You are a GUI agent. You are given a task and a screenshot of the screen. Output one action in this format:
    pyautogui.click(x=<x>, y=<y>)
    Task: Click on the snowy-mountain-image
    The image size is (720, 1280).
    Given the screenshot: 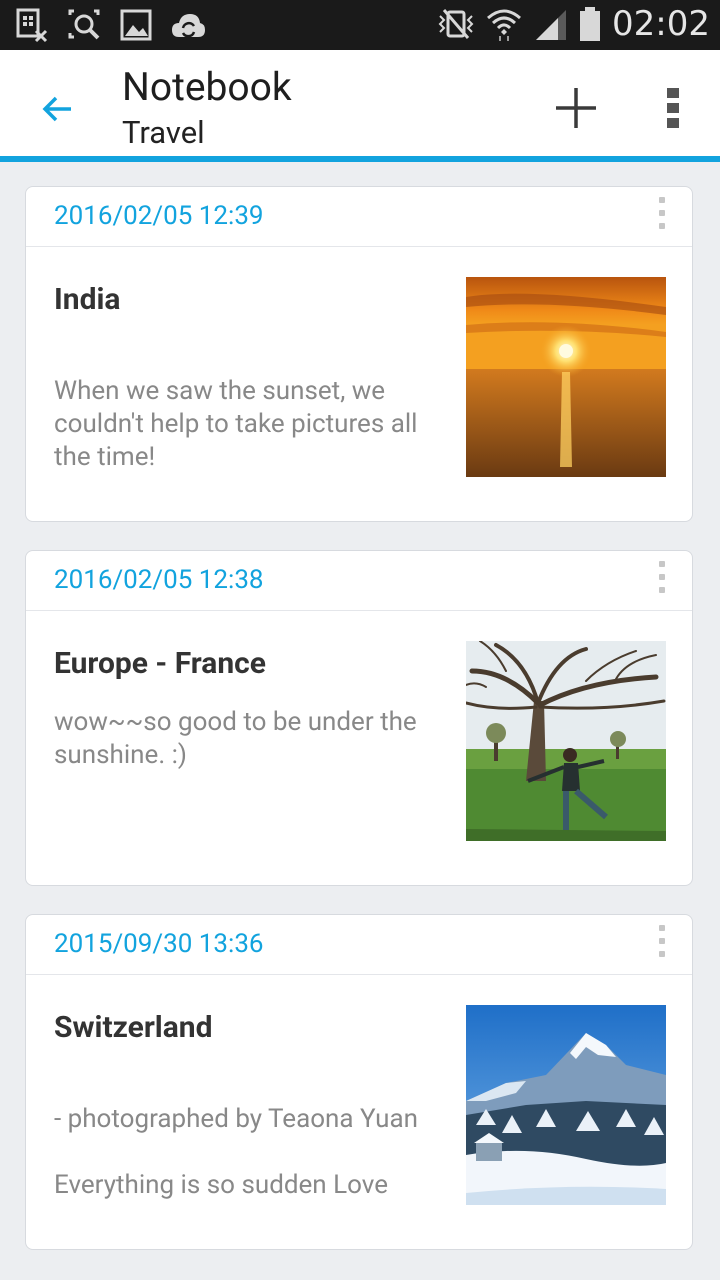 What is the action you would take?
    pyautogui.click(x=566, y=1105)
    